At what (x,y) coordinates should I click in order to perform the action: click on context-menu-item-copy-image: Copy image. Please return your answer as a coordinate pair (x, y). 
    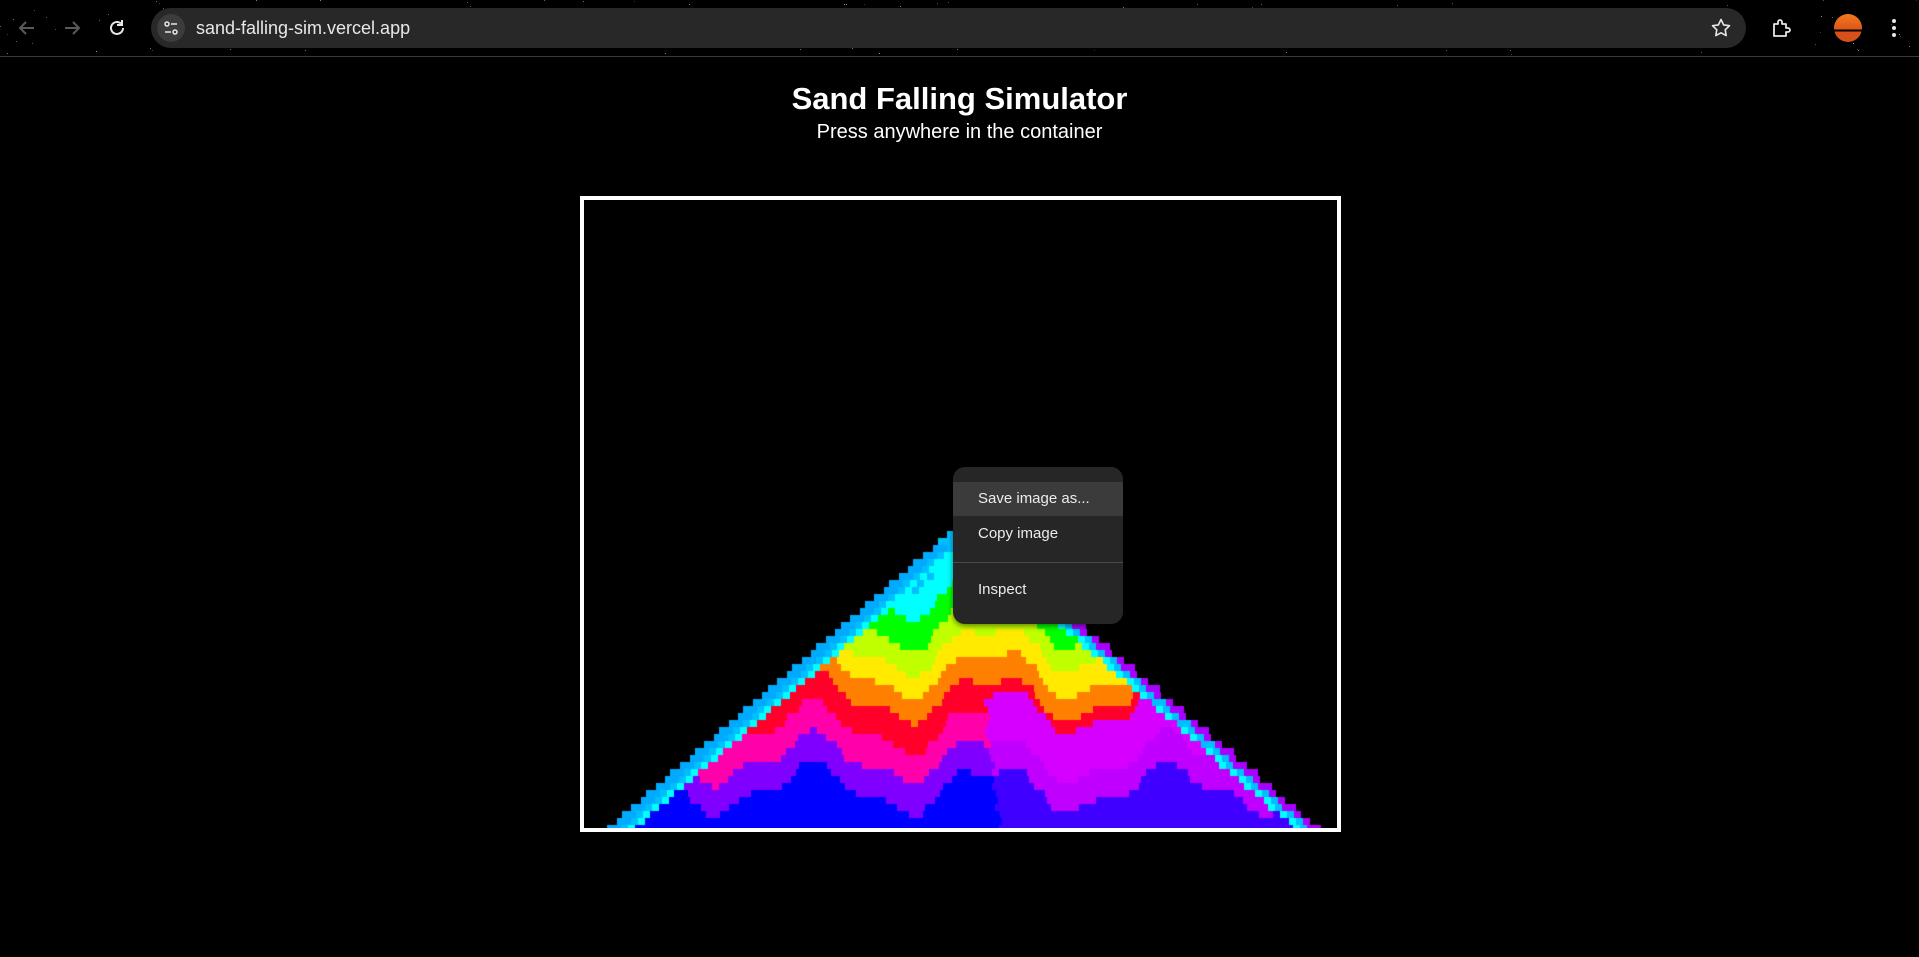
    Looking at the image, I should click on (1038, 534).